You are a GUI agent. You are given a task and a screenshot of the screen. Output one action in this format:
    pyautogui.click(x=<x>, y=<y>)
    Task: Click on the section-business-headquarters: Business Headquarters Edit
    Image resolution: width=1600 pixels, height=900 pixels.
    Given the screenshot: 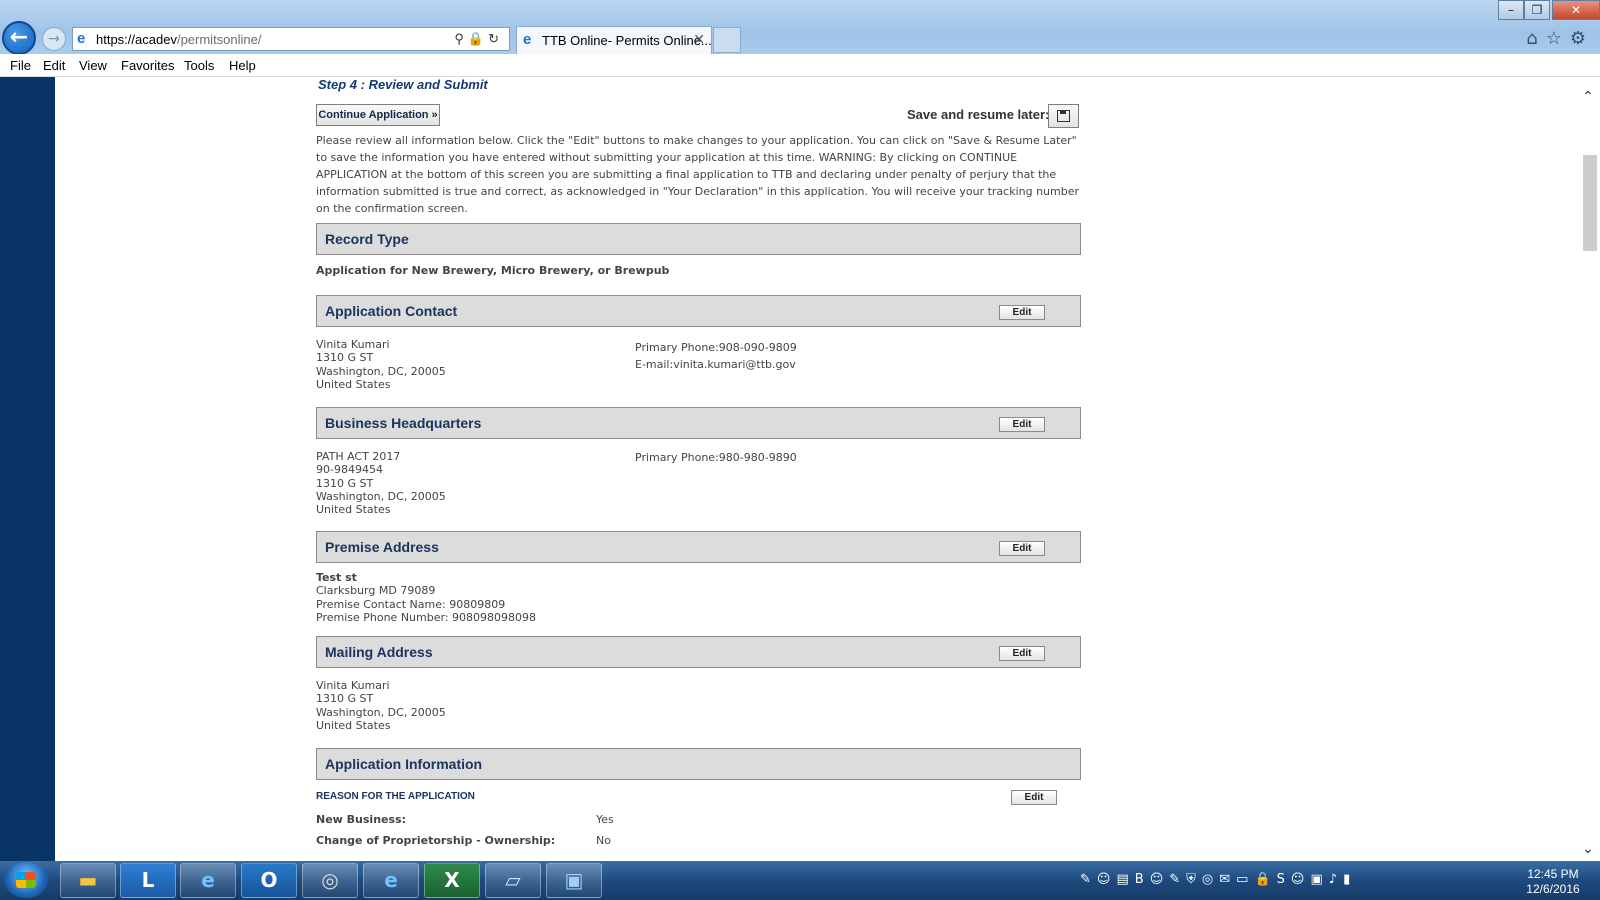 What is the action you would take?
    pyautogui.click(x=698, y=423)
    